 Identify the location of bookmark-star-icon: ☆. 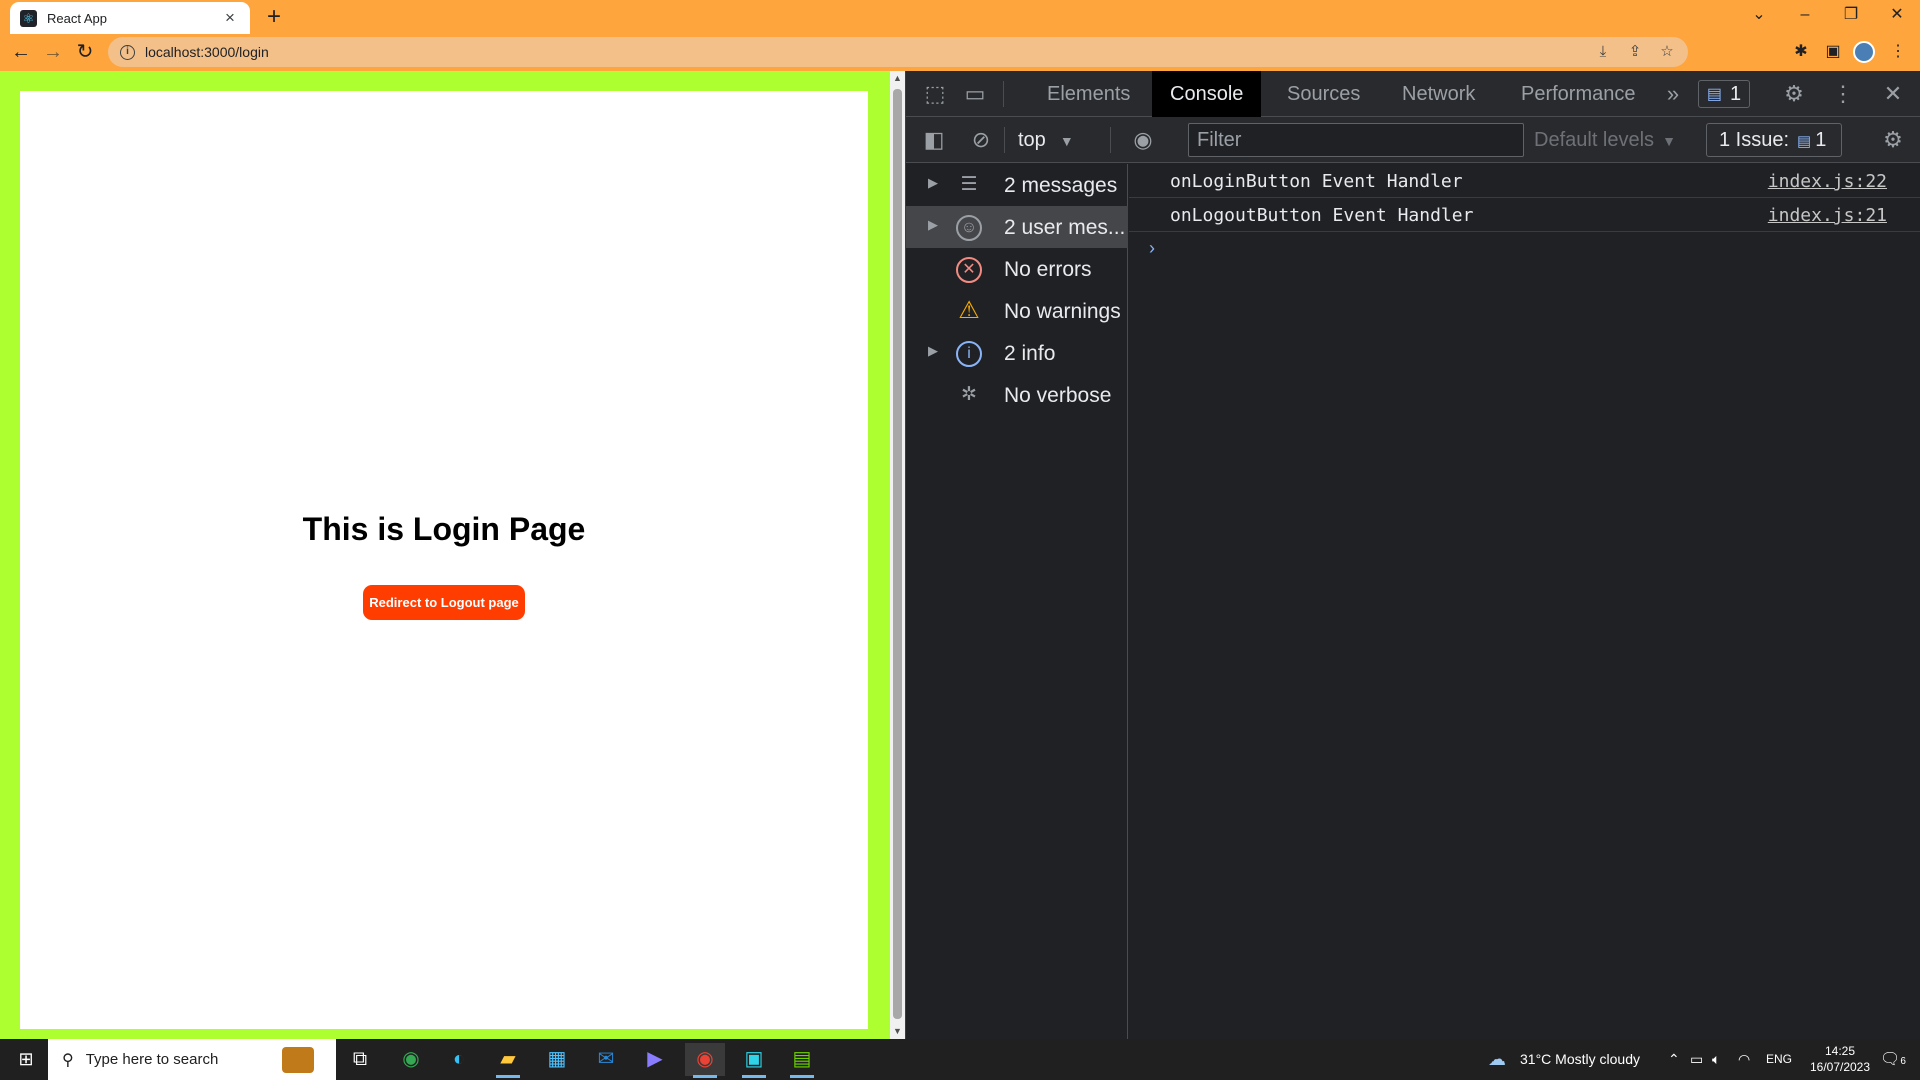
(1667, 52).